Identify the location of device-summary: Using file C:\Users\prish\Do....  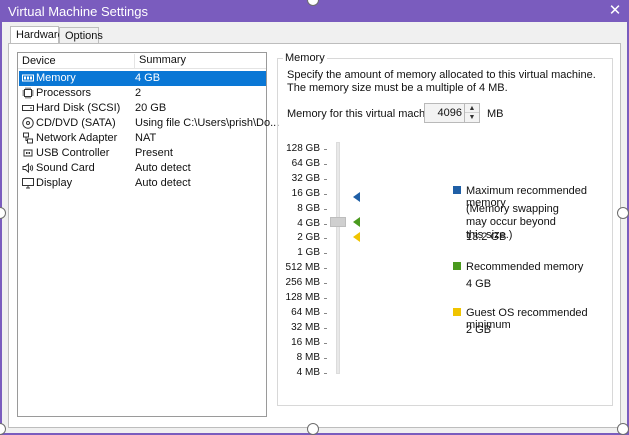
(207, 123).